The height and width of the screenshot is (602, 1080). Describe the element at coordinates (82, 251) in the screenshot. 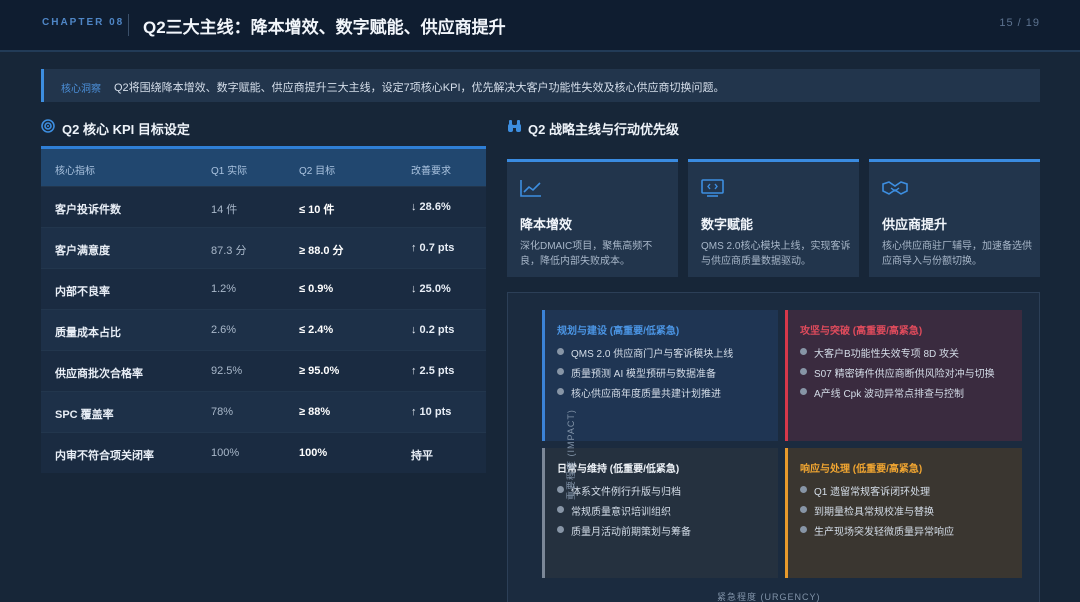

I see `metric-name: 客户满意度` at that location.